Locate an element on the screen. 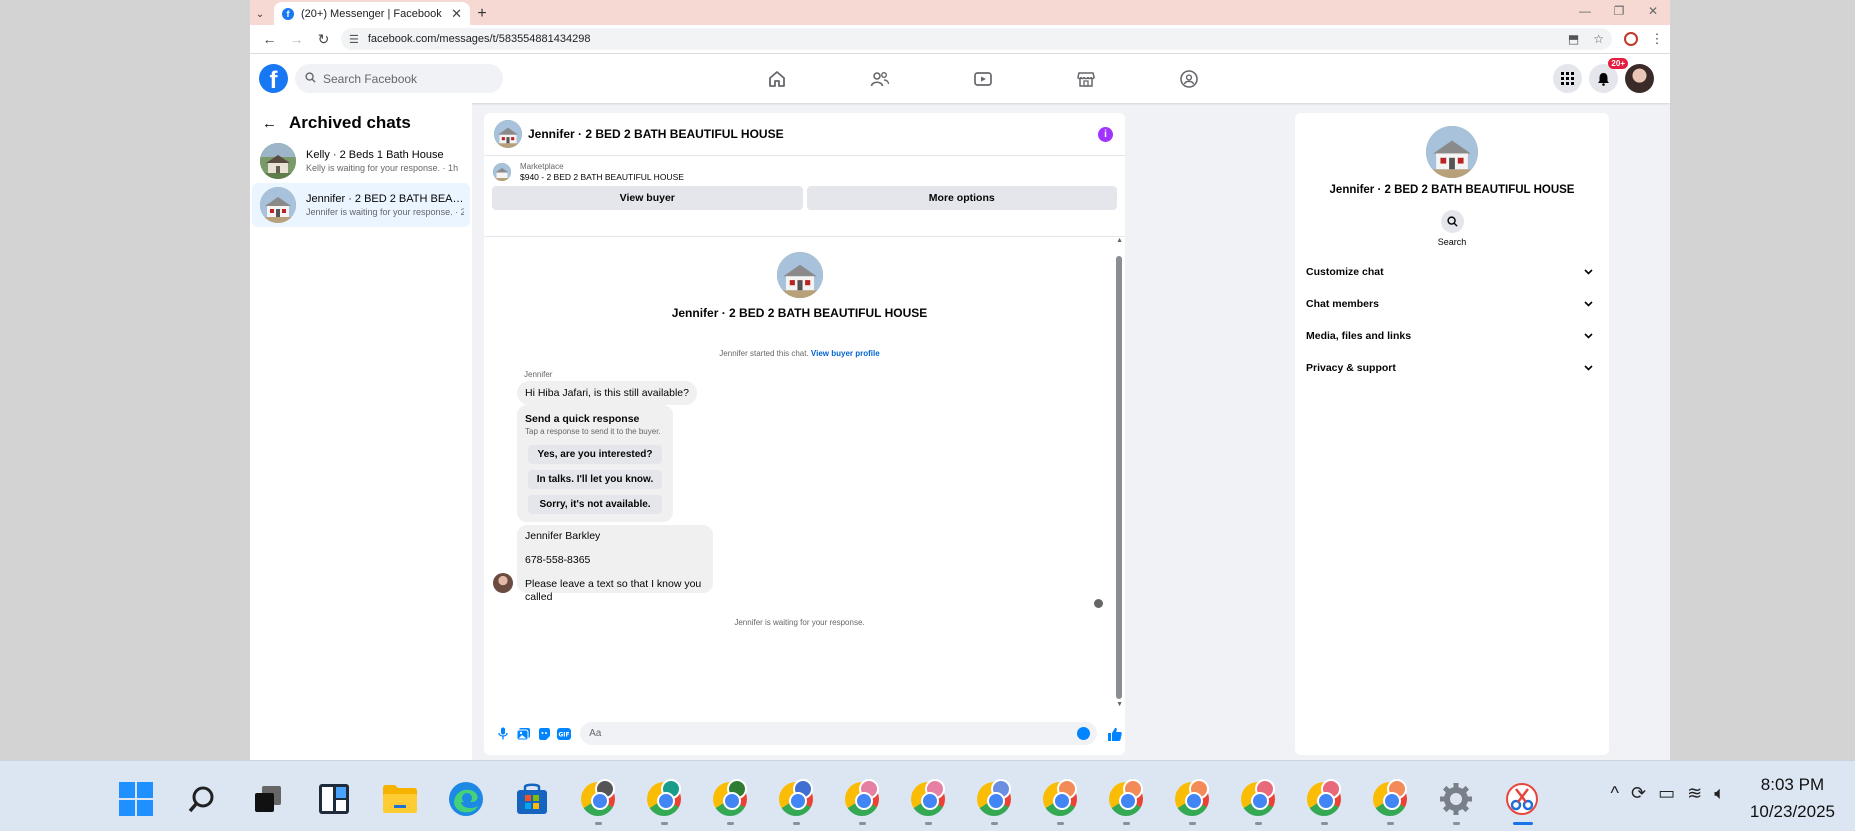 The height and width of the screenshot is (831, 1855). section-media-files-links: Media, files and links is located at coordinates (1452, 336).